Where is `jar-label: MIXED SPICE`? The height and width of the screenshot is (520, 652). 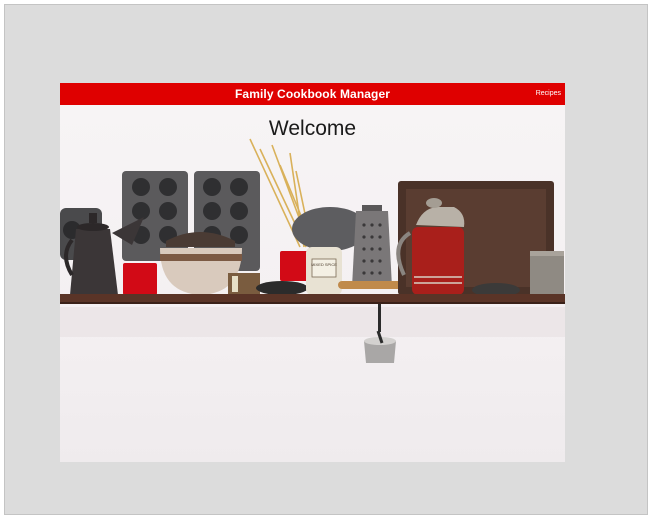
jar-label: MIXED SPICE is located at coordinates (324, 264).